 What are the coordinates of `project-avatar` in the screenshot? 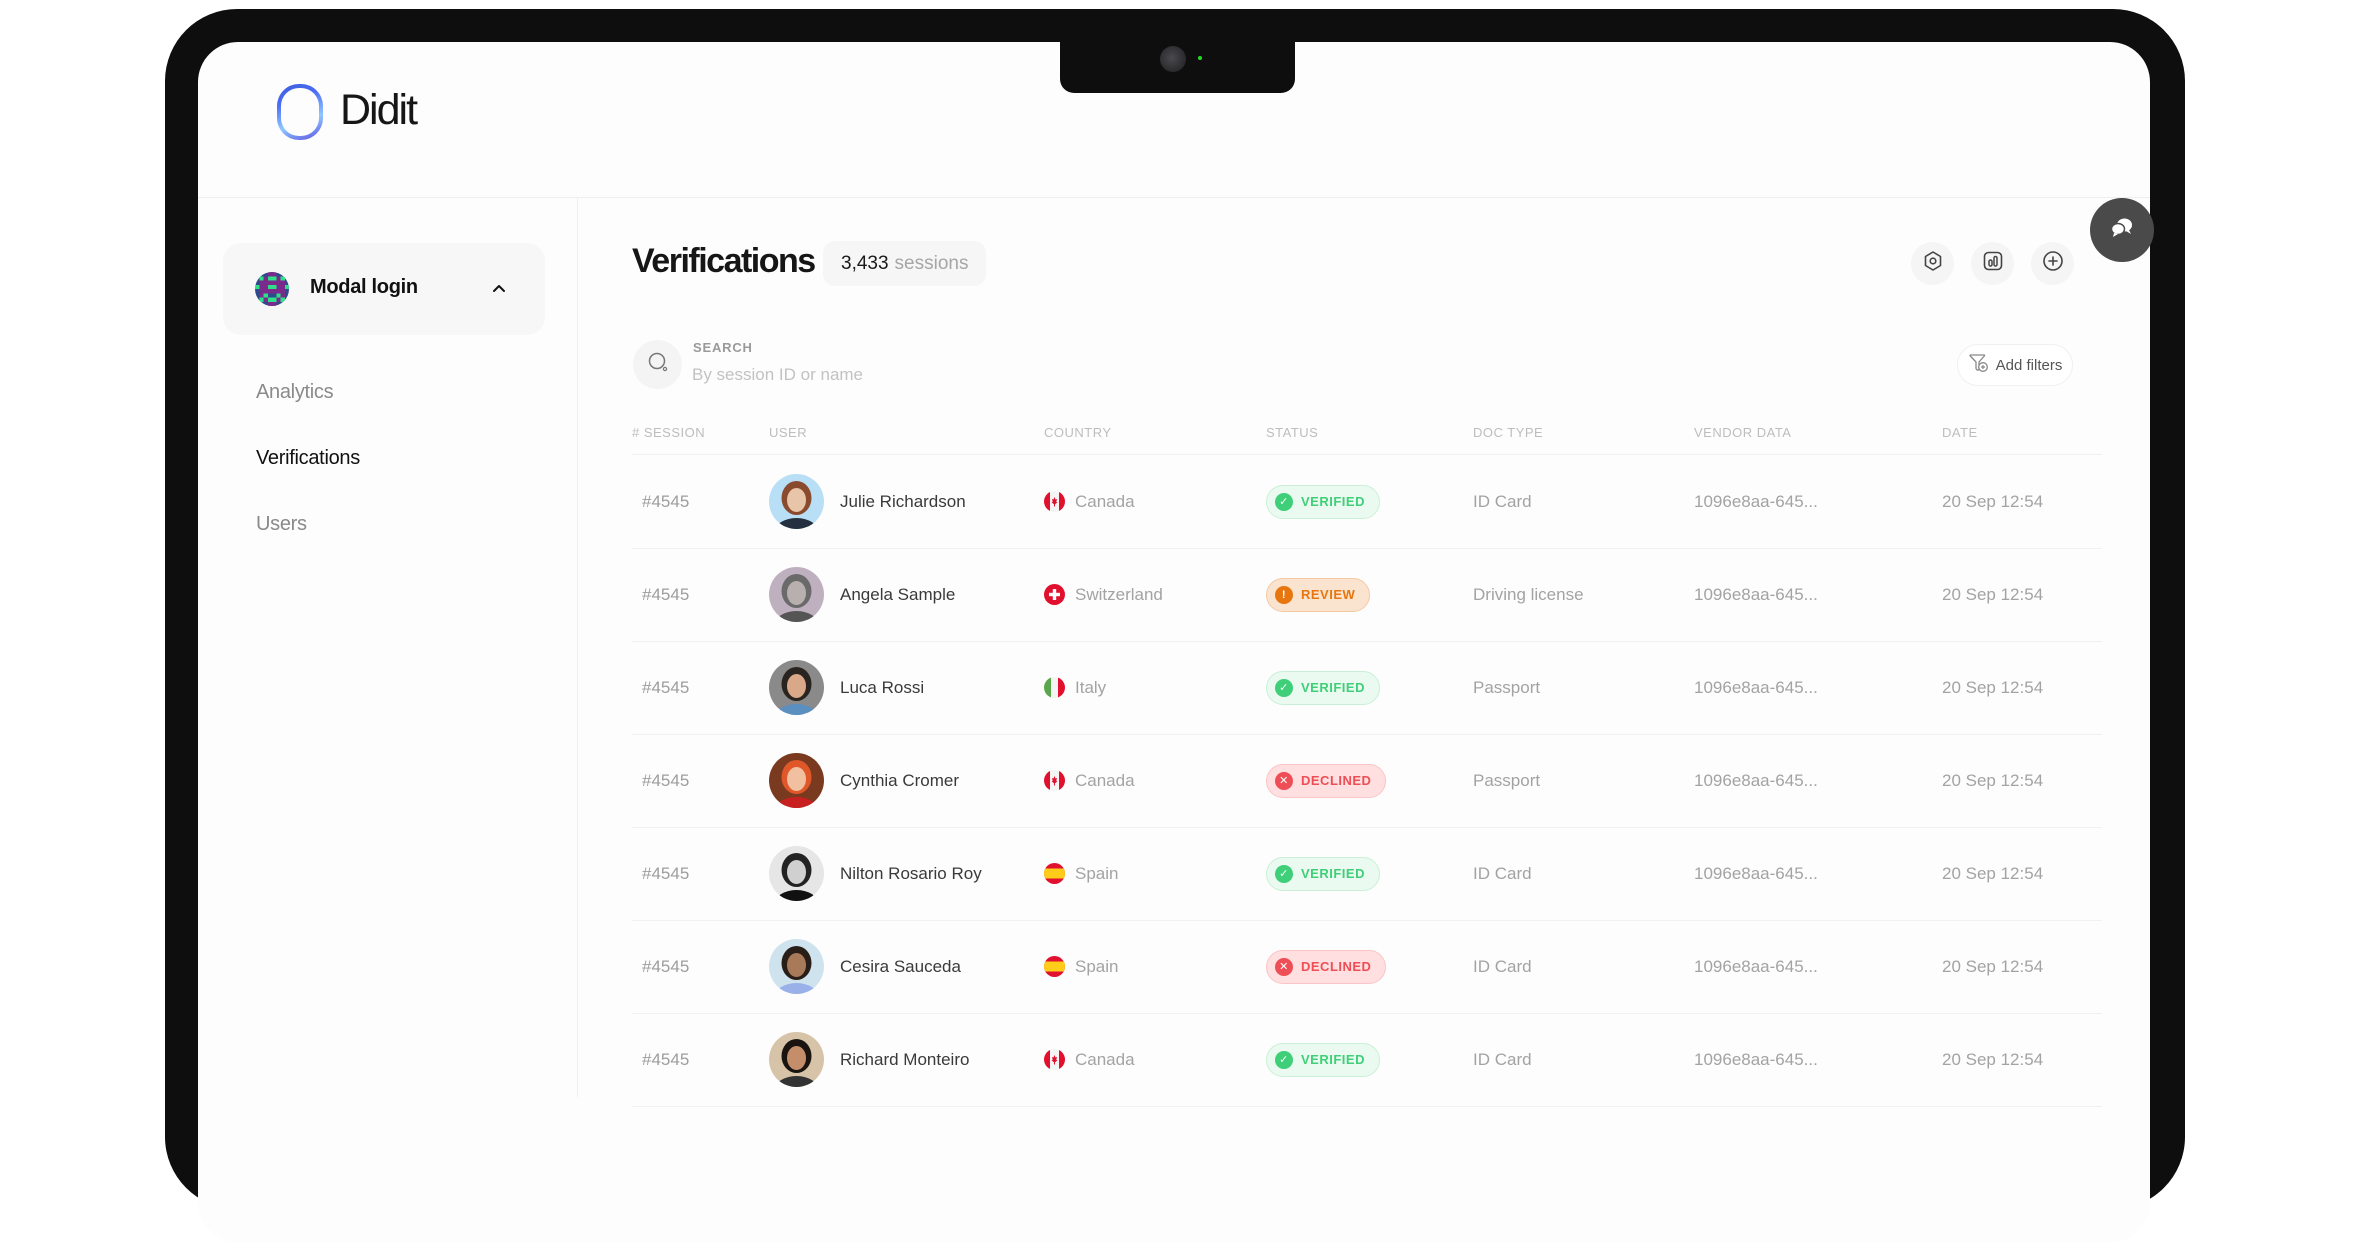 It's located at (272, 289).